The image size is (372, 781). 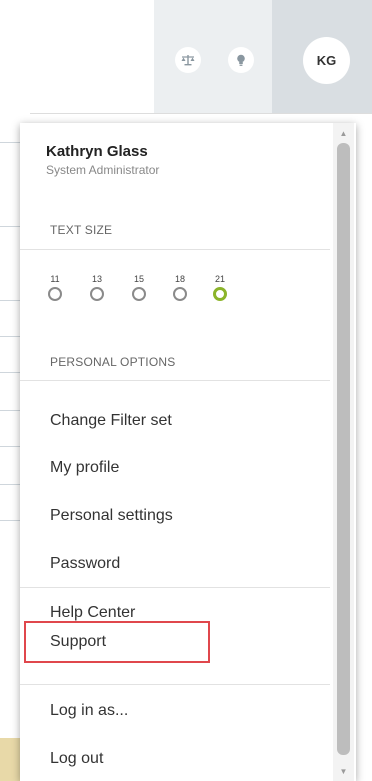 I want to click on text-size-label: TEXT SIZE, so click(x=81, y=230).